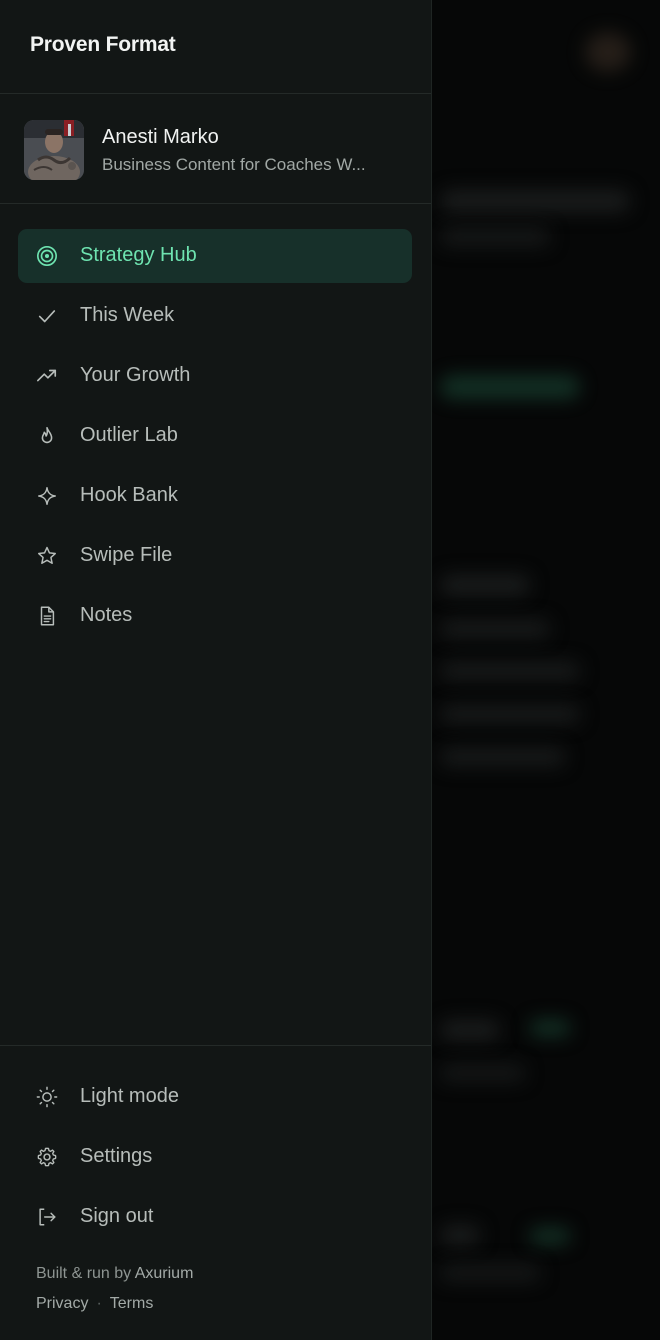  What do you see at coordinates (103, 45) in the screenshot?
I see `app-brand: Proven Format` at bounding box center [103, 45].